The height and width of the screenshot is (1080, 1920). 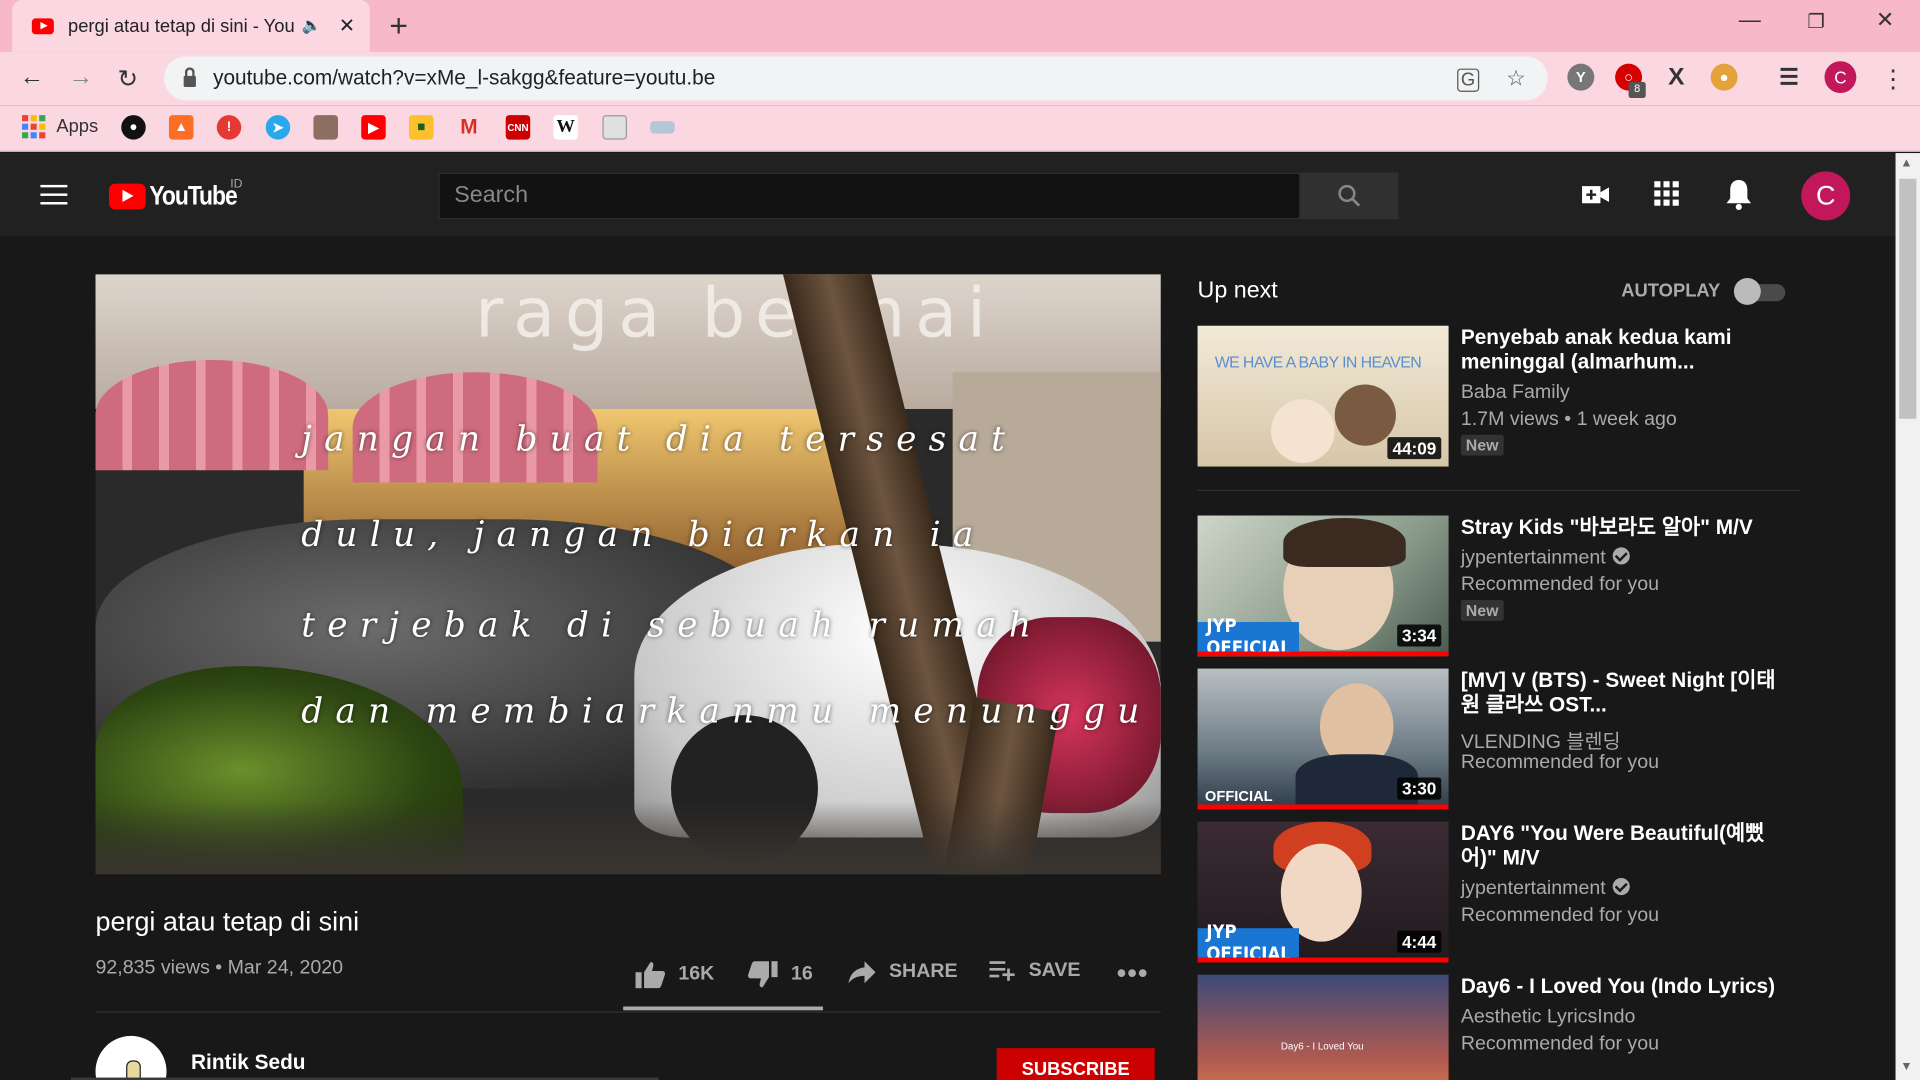 What do you see at coordinates (1075, 1064) in the screenshot?
I see `subscribe-button: SUBSCRIBE` at bounding box center [1075, 1064].